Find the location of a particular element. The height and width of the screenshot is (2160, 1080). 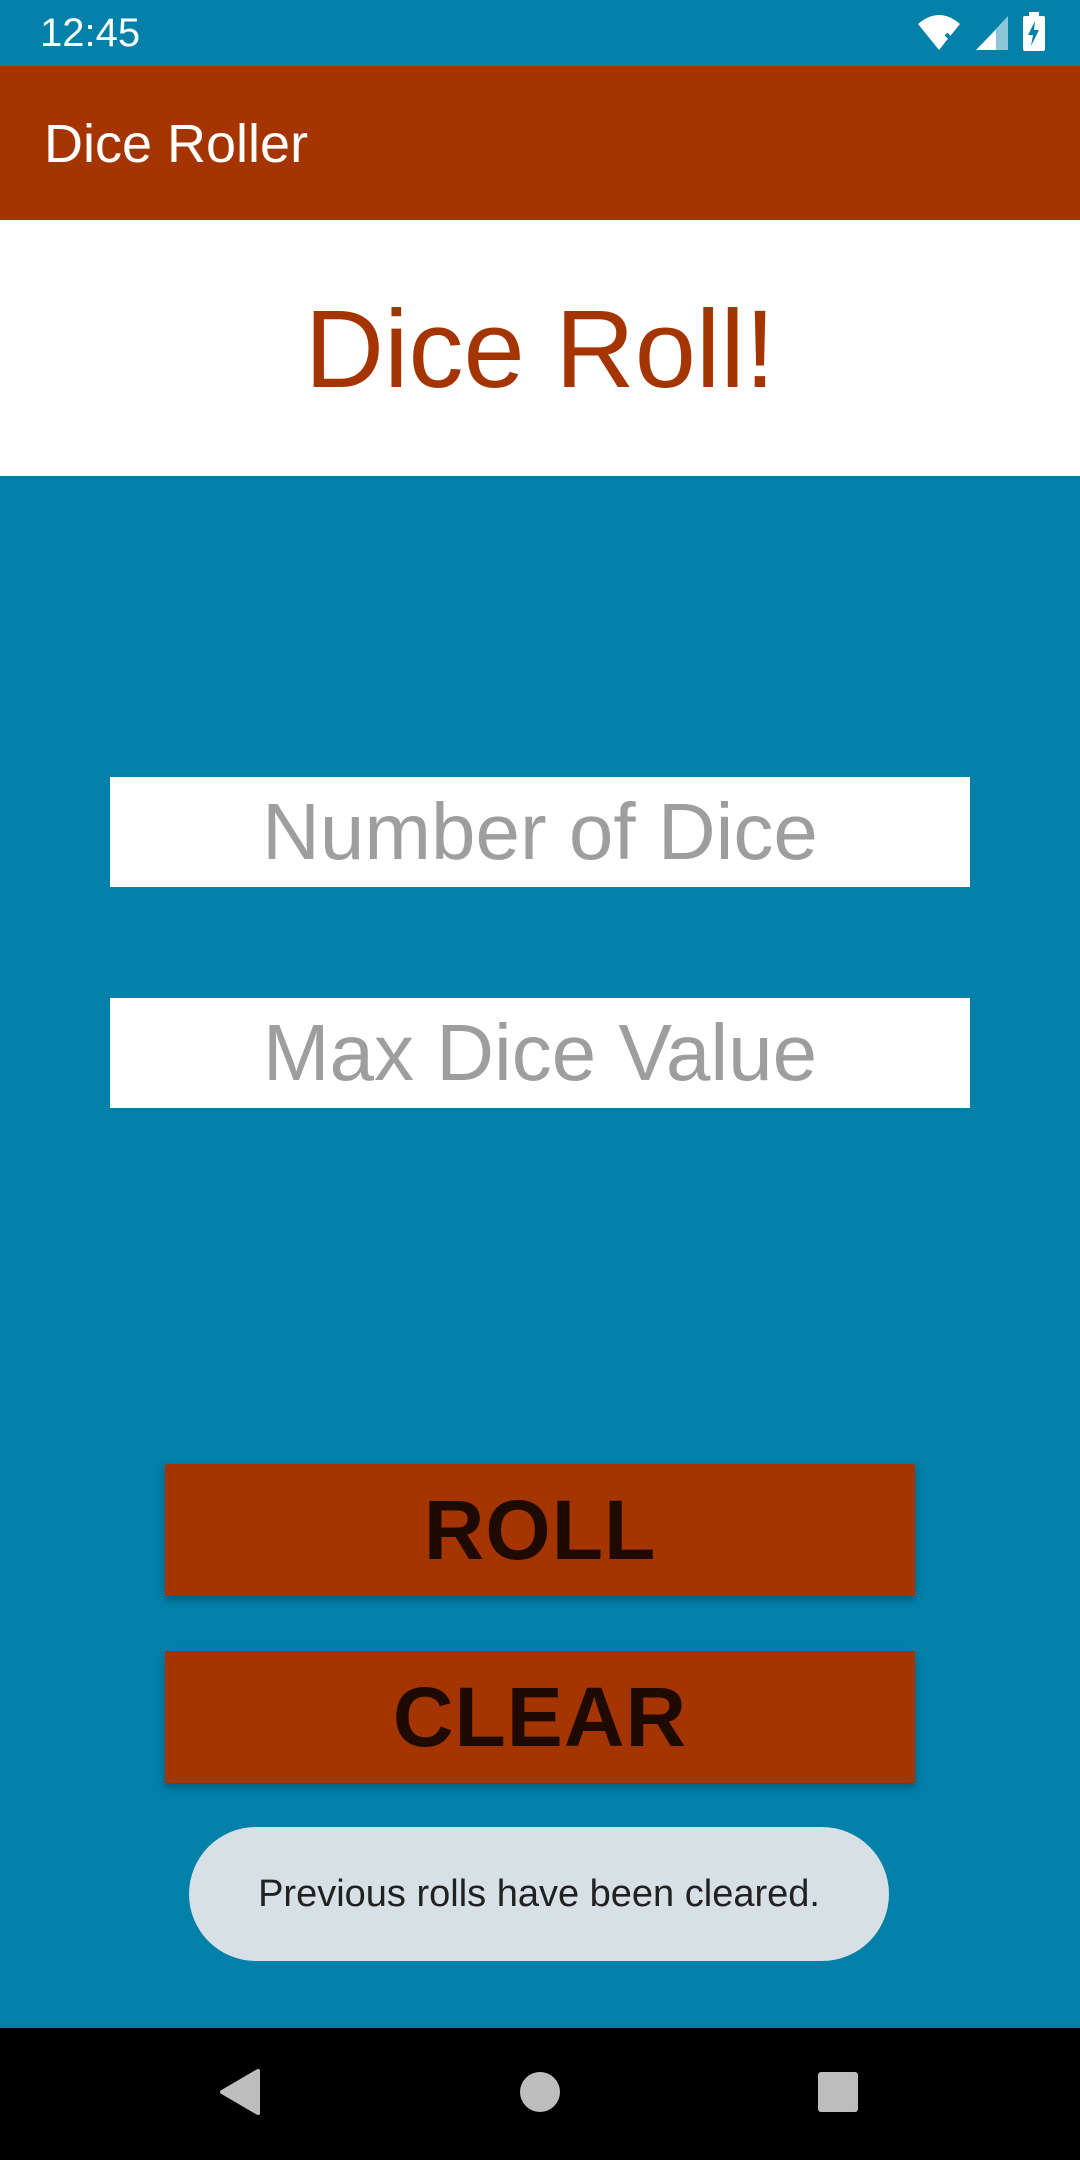

app-bar: Dice Roller is located at coordinates (540, 143).